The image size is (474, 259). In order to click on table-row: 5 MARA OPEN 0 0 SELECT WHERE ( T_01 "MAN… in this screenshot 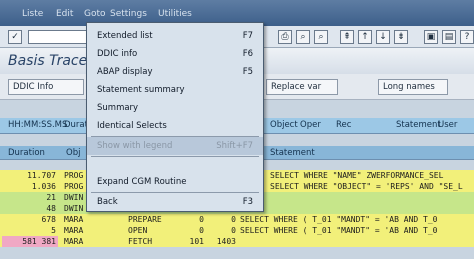, I will do `click(237, 230)`.